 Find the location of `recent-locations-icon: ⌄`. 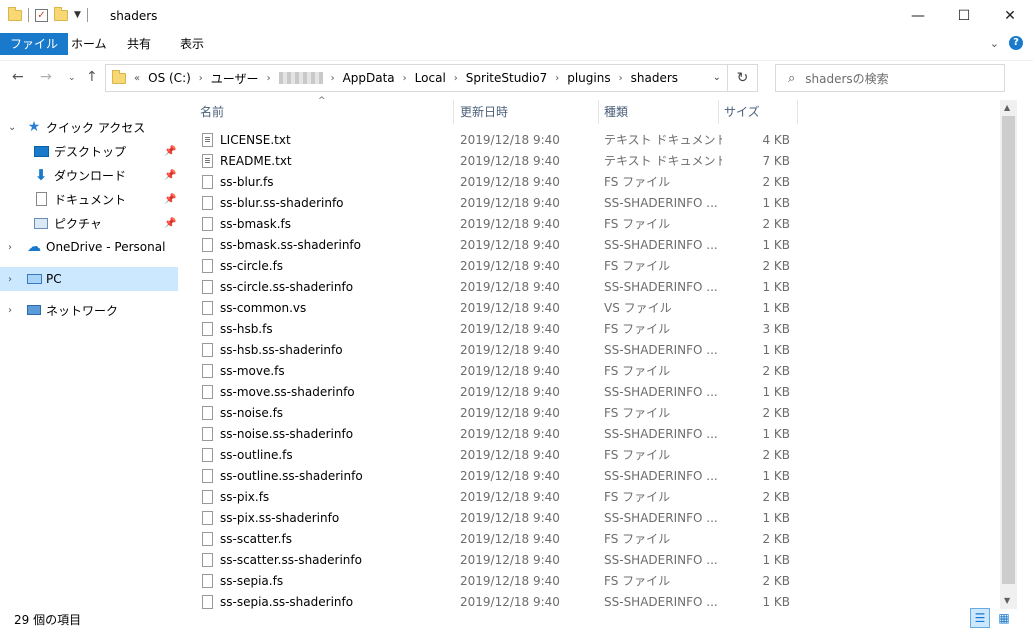

recent-locations-icon: ⌄ is located at coordinates (72, 78).